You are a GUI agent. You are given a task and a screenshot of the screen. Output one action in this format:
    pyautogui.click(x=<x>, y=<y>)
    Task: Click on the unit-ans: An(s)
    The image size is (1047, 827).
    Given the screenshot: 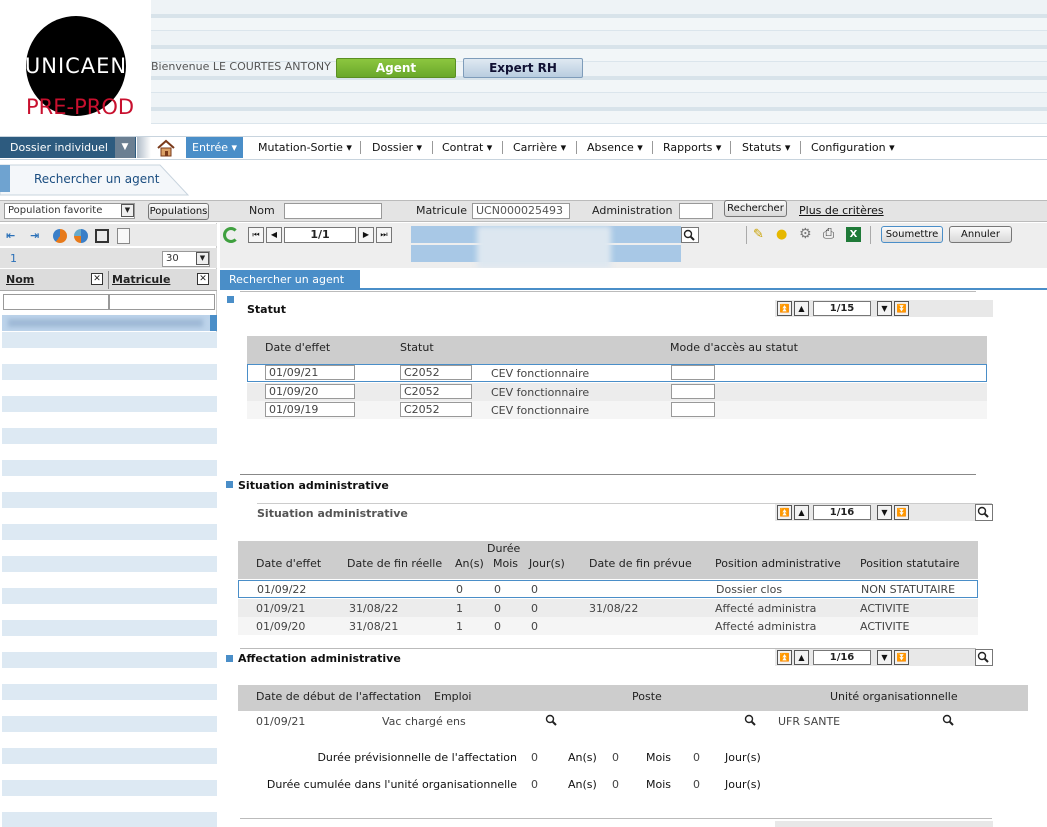 What is the action you would take?
    pyautogui.click(x=582, y=757)
    